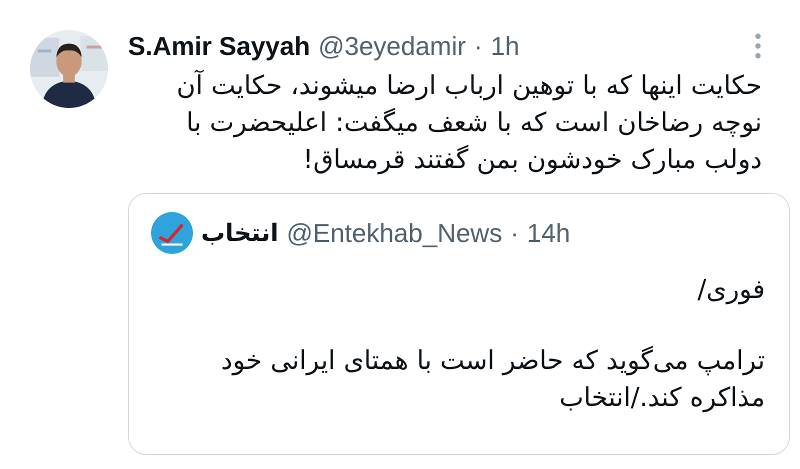 This screenshot has width=800, height=469. Describe the element at coordinates (172, 233) in the screenshot. I see `logo-icon` at that location.